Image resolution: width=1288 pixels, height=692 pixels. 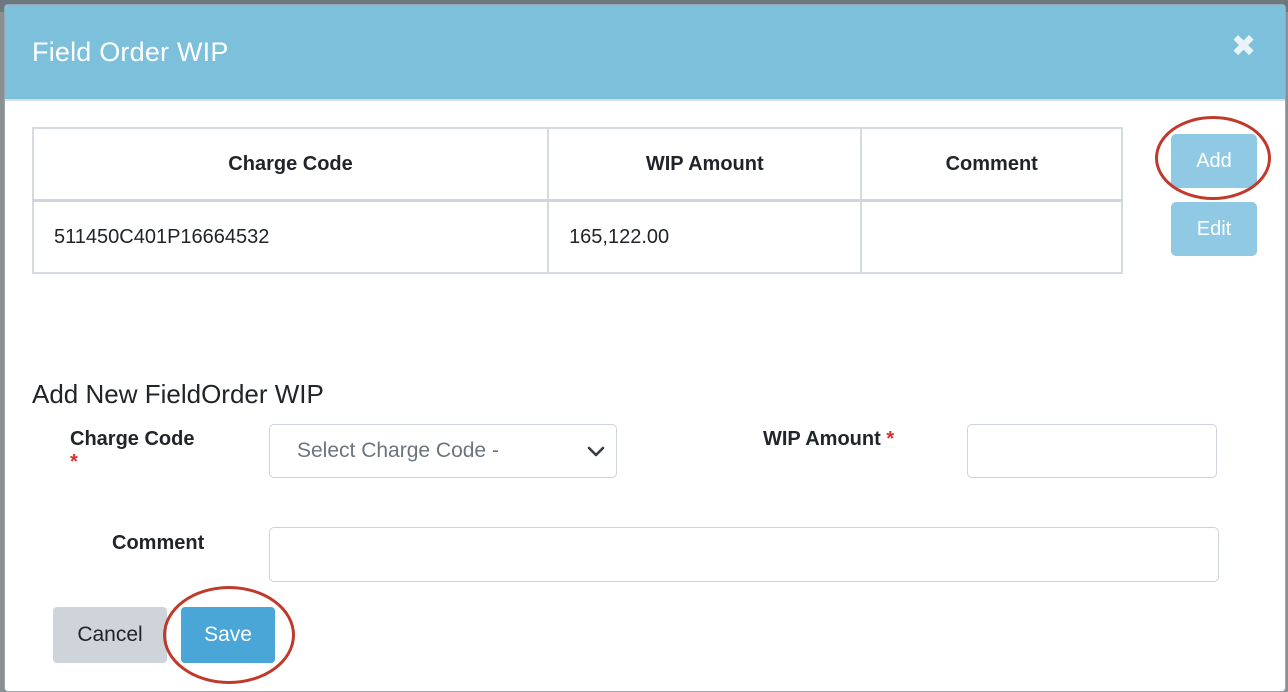 What do you see at coordinates (744, 554) in the screenshot?
I see `comment-input` at bounding box center [744, 554].